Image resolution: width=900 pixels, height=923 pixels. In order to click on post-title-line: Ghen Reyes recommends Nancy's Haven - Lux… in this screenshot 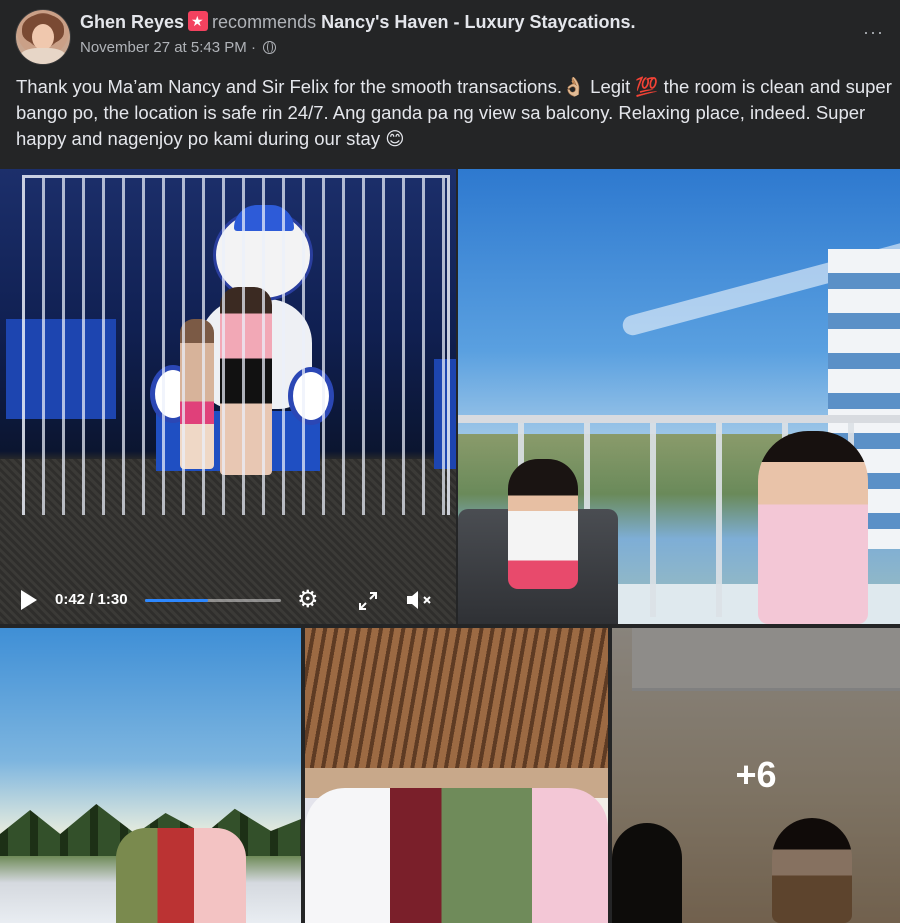, I will do `click(358, 22)`.